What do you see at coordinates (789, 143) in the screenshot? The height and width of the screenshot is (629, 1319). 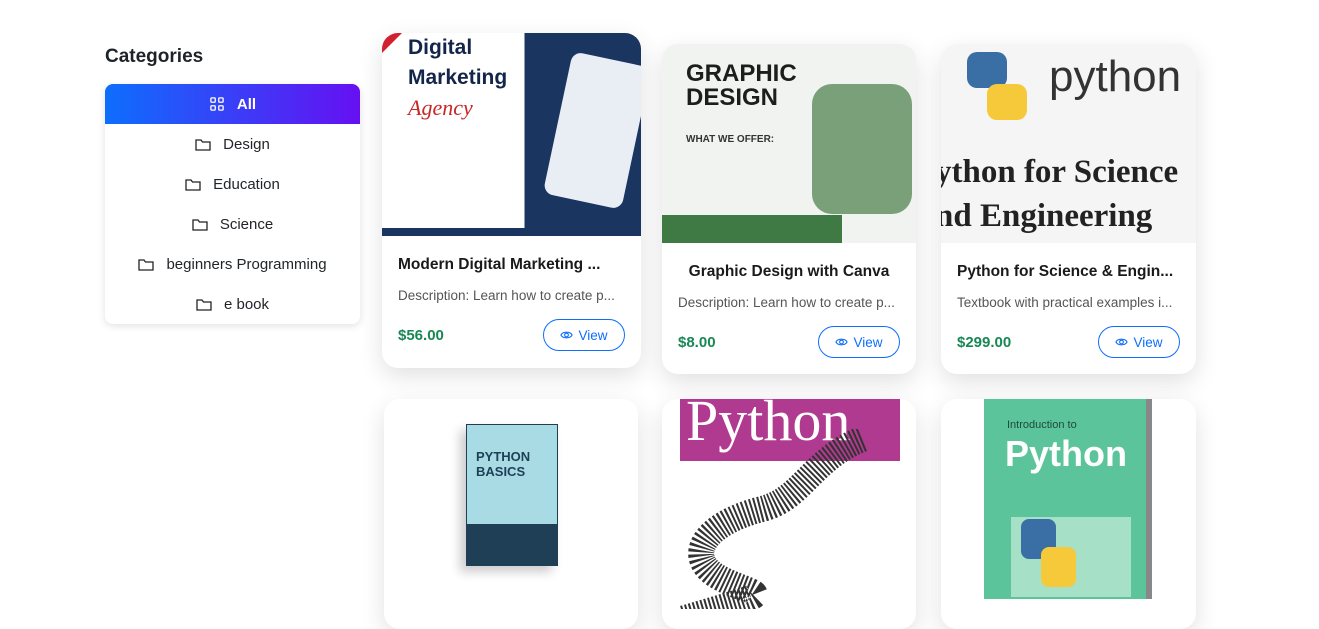 I see `product-image: GRAPHIC DESIGN WHAT WE OFFER:` at bounding box center [789, 143].